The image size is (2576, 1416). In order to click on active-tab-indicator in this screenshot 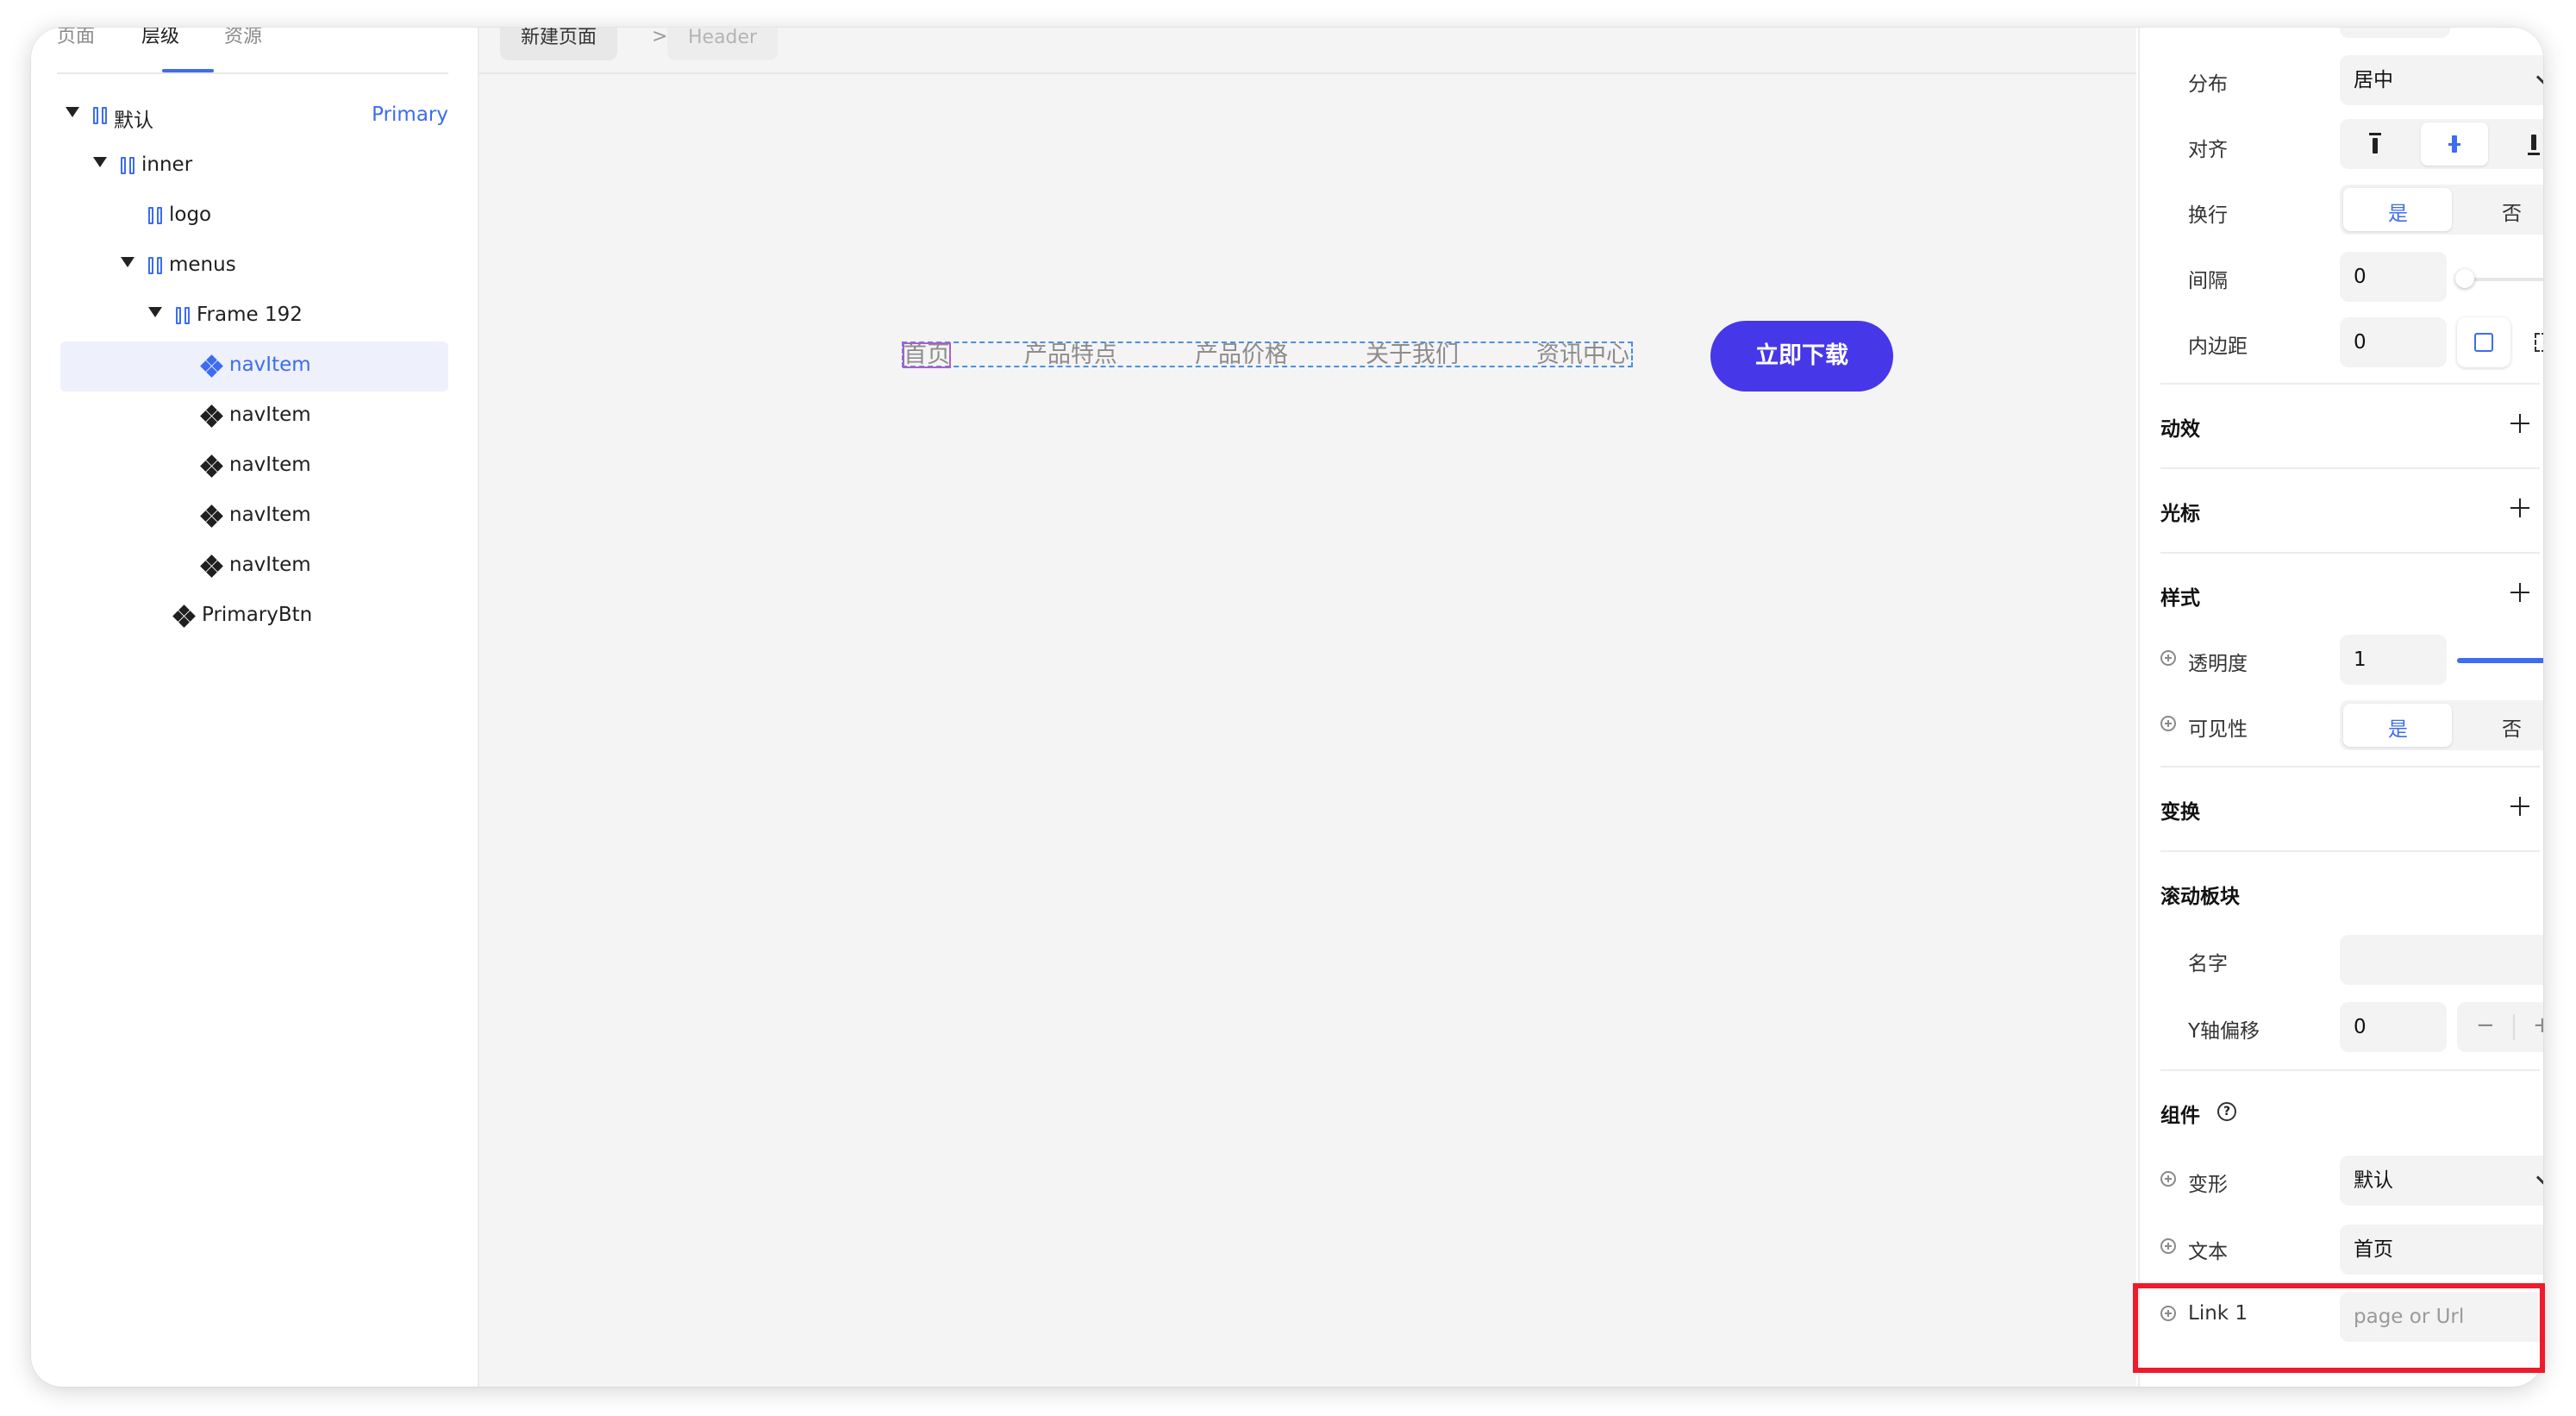, I will do `click(188, 70)`.